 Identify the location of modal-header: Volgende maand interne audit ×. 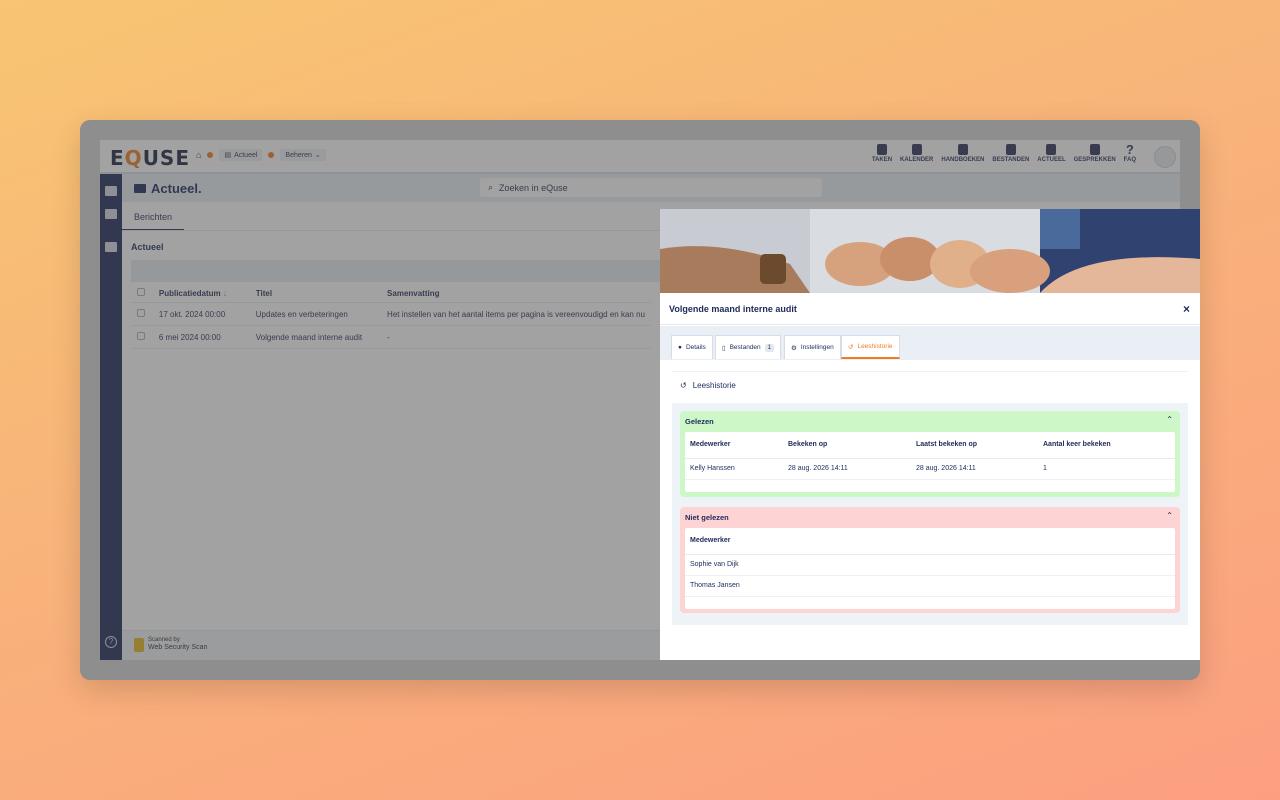
(930, 309).